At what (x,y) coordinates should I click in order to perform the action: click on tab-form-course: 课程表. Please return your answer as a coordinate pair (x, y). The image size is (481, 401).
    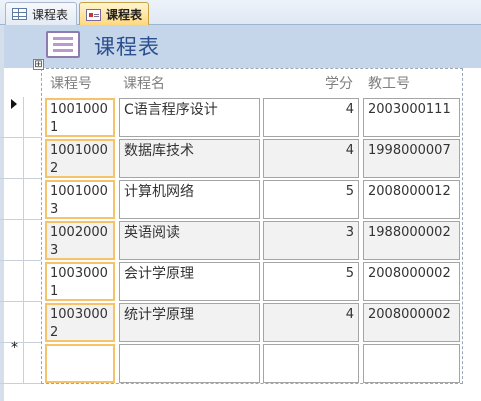
    Looking at the image, I should click on (114, 14).